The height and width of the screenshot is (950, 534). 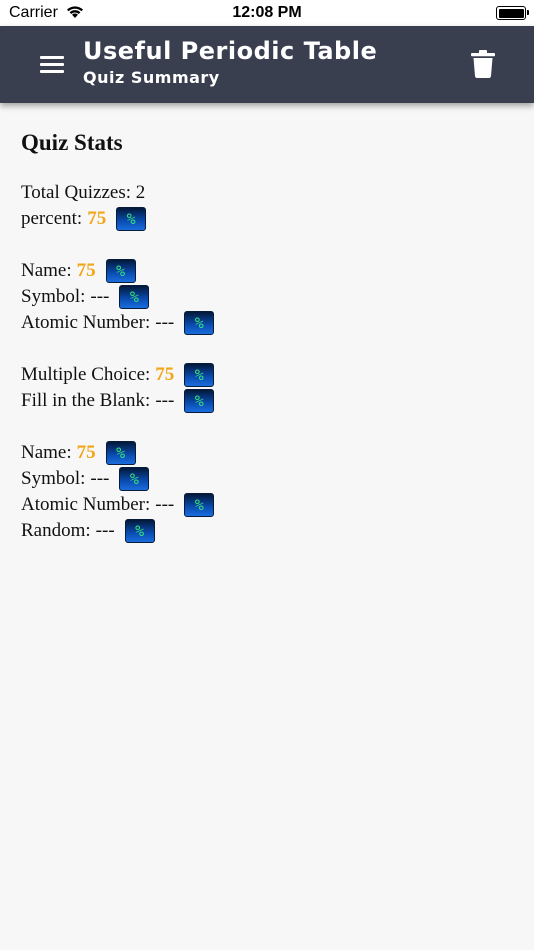 What do you see at coordinates (83, 192) in the screenshot?
I see `total-quizzes-label: Total Quizzes: 2` at bounding box center [83, 192].